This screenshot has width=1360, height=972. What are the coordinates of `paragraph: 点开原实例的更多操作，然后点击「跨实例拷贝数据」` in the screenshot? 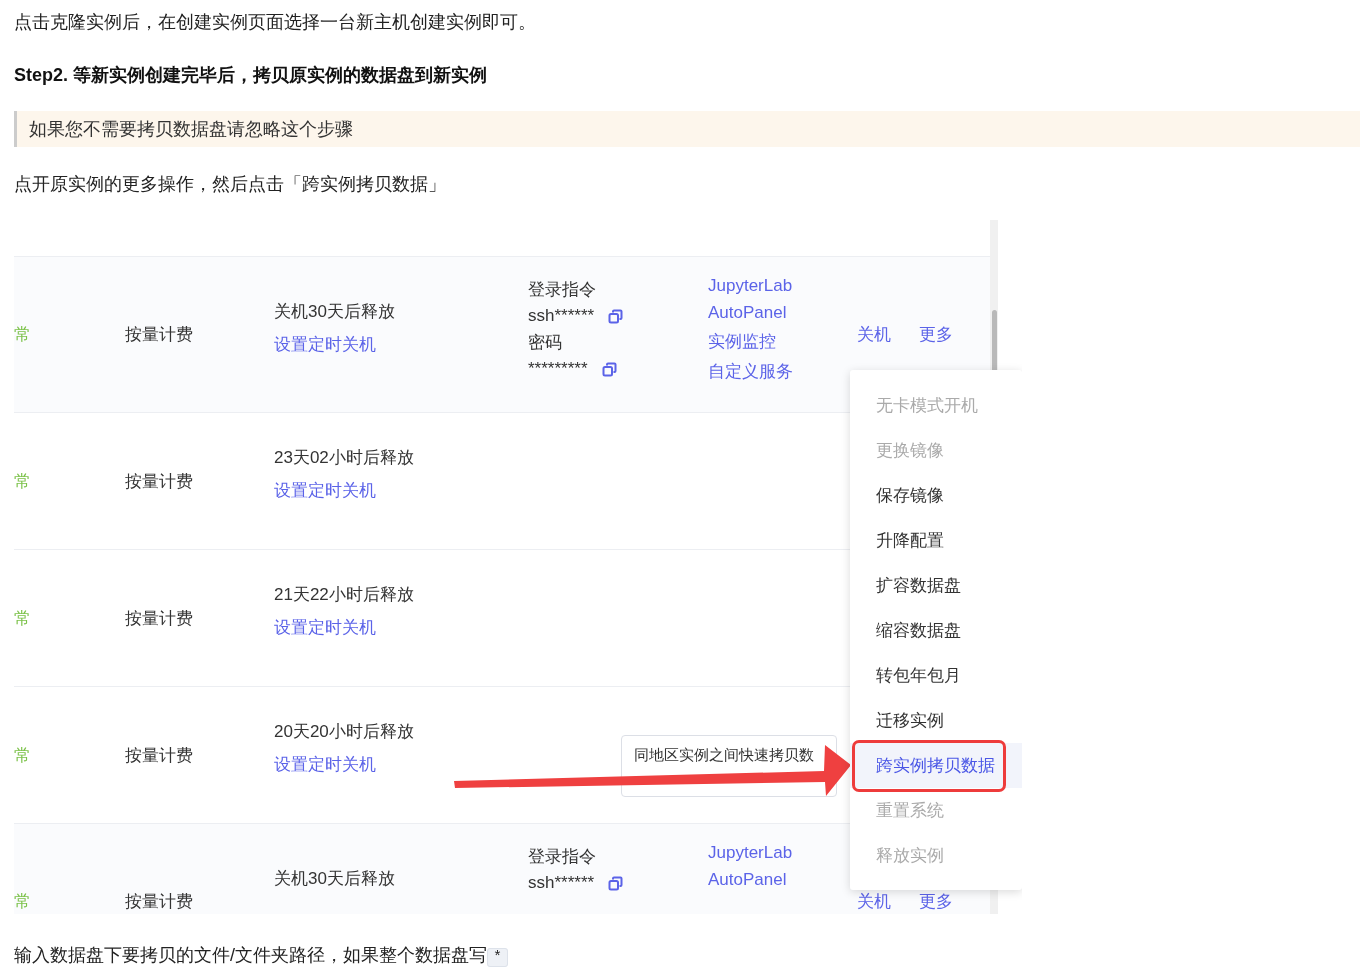 It's located at (230, 184).